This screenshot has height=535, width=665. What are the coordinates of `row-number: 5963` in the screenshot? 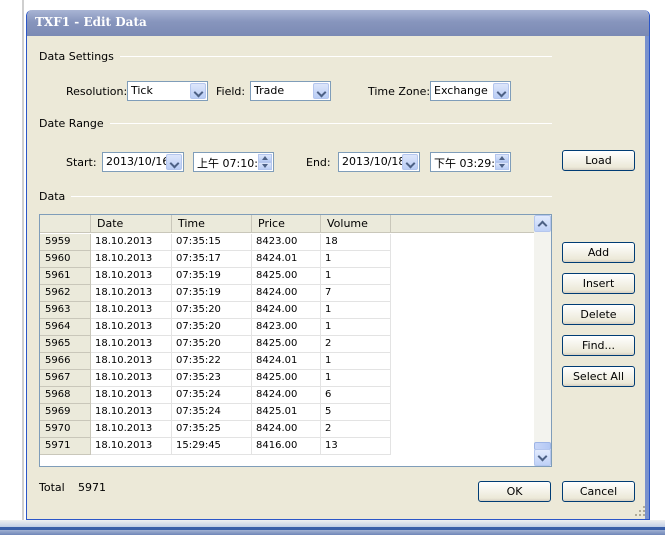 It's located at (65, 310).